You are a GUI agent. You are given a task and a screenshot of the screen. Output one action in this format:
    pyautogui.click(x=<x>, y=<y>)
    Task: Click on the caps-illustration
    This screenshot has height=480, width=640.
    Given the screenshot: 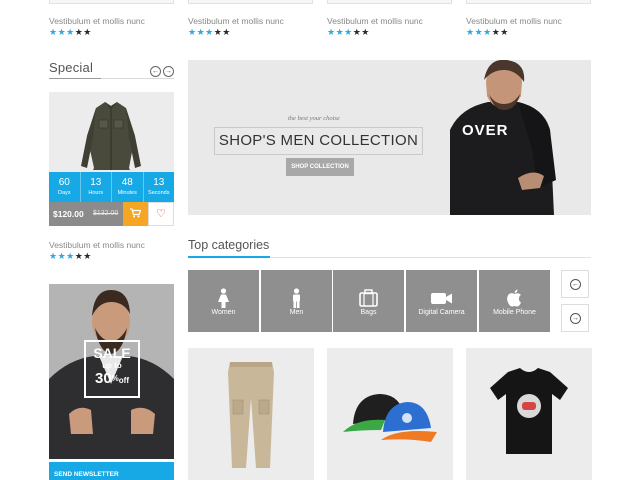 What is the action you would take?
    pyautogui.click(x=390, y=418)
    